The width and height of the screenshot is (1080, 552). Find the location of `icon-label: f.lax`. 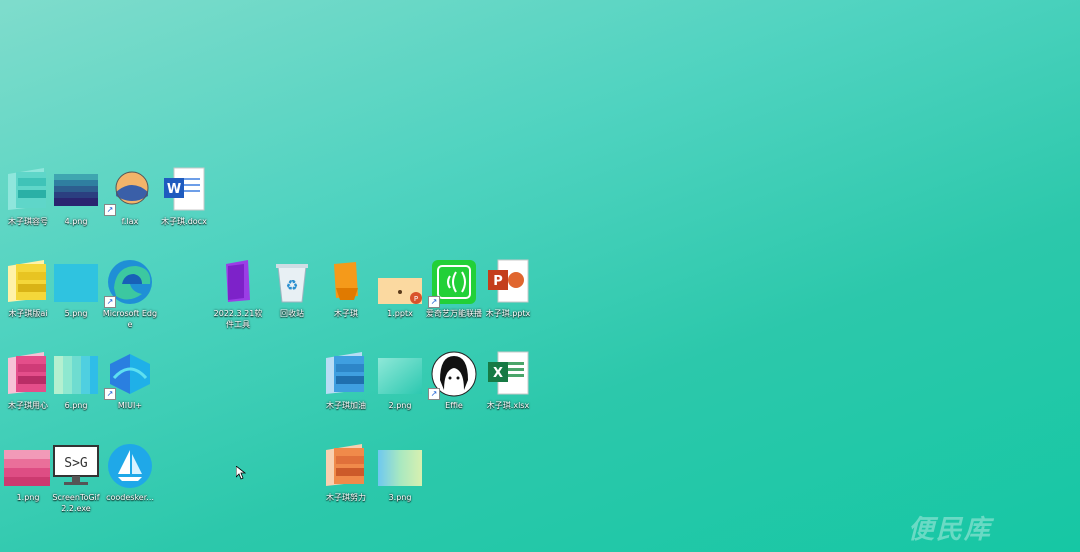

icon-label: f.lax is located at coordinates (130, 221).